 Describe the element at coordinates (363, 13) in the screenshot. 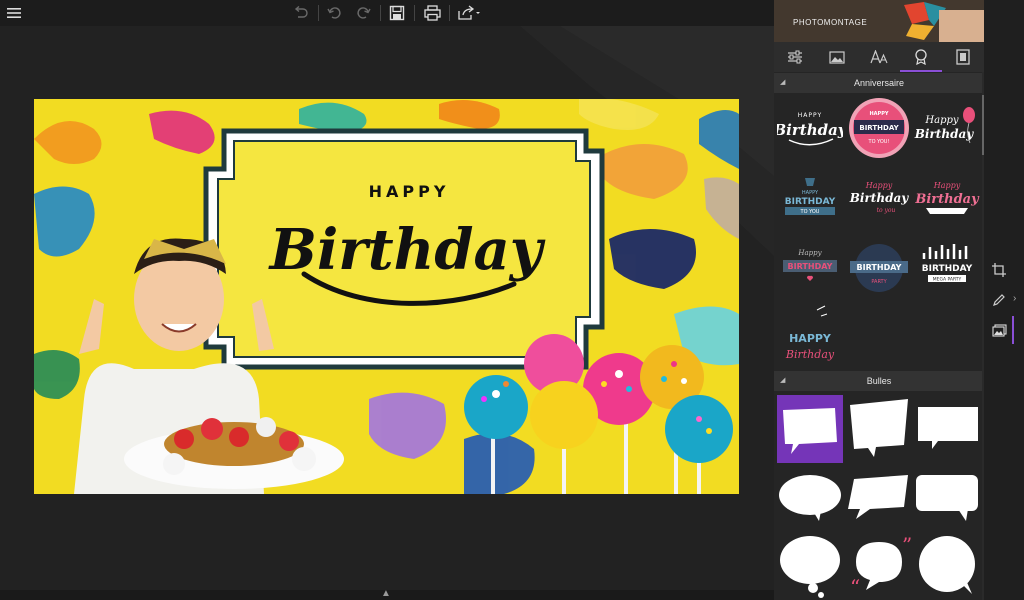

I see `redo-icon` at that location.